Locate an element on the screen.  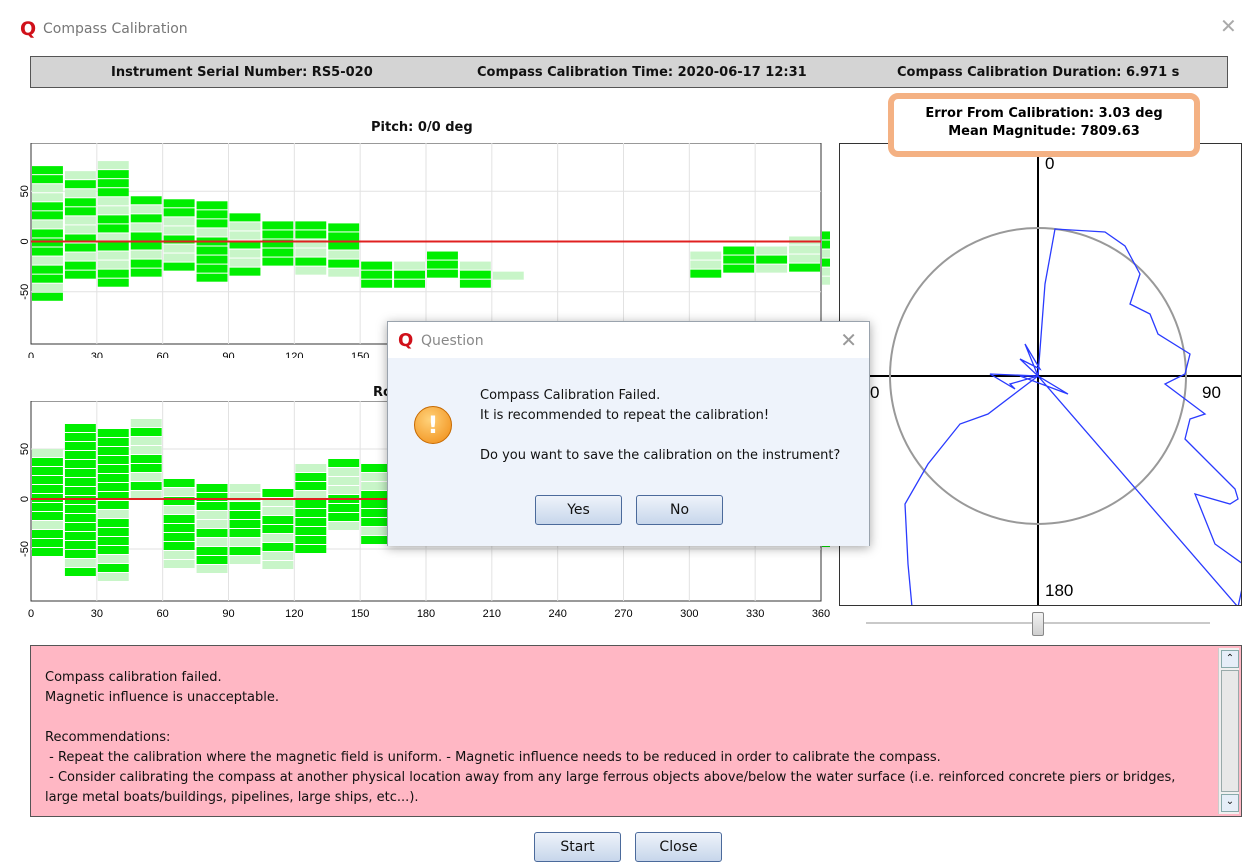
window-close-button: ✕ is located at coordinates (1228, 26).